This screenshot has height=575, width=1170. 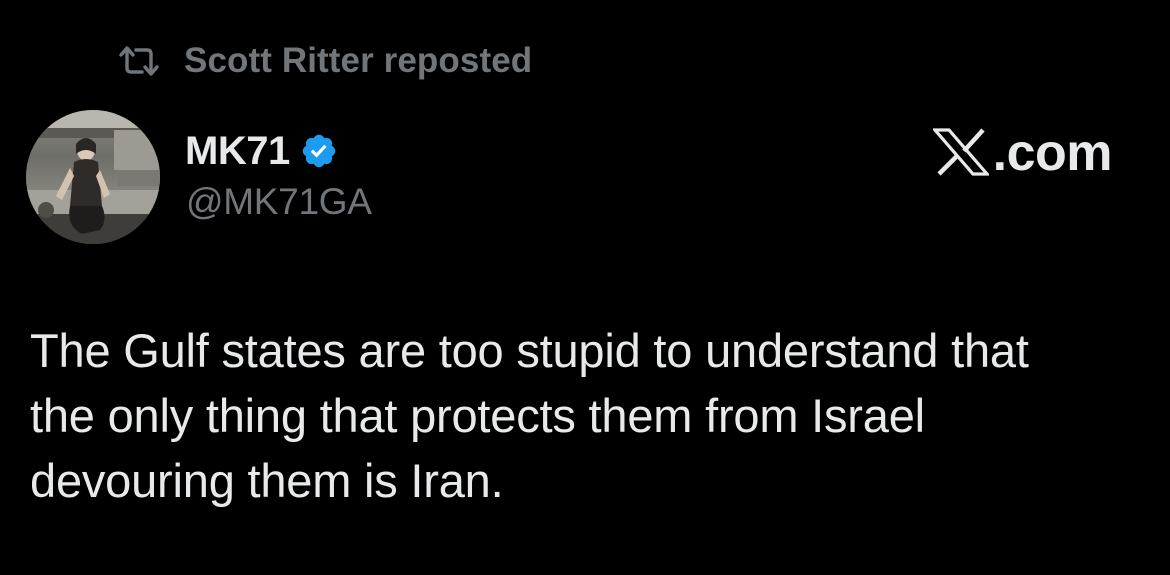 I want to click on avatar, so click(x=93, y=177).